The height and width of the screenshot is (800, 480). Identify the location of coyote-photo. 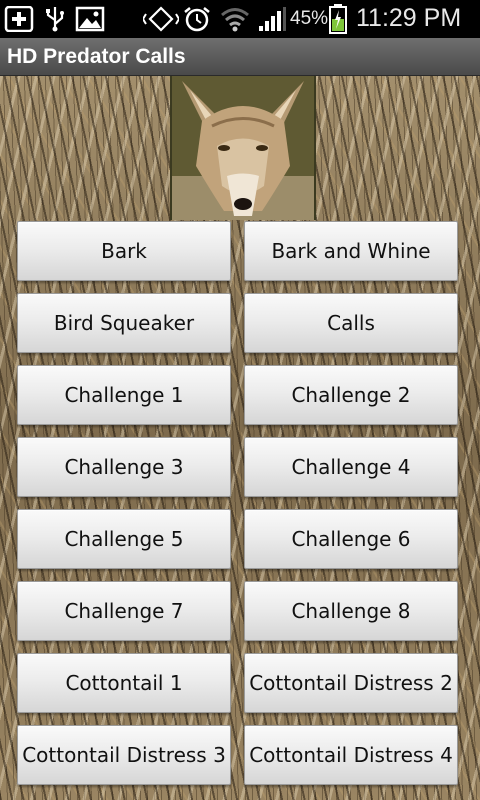
(243, 148).